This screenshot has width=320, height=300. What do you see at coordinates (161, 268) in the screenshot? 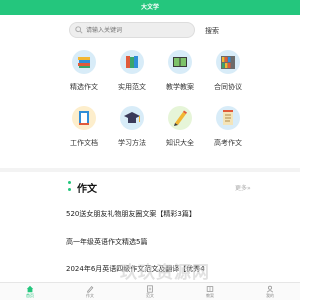
I see `article-item: 2024年6月英语四级作文范文及翻译【优秀4` at bounding box center [161, 268].